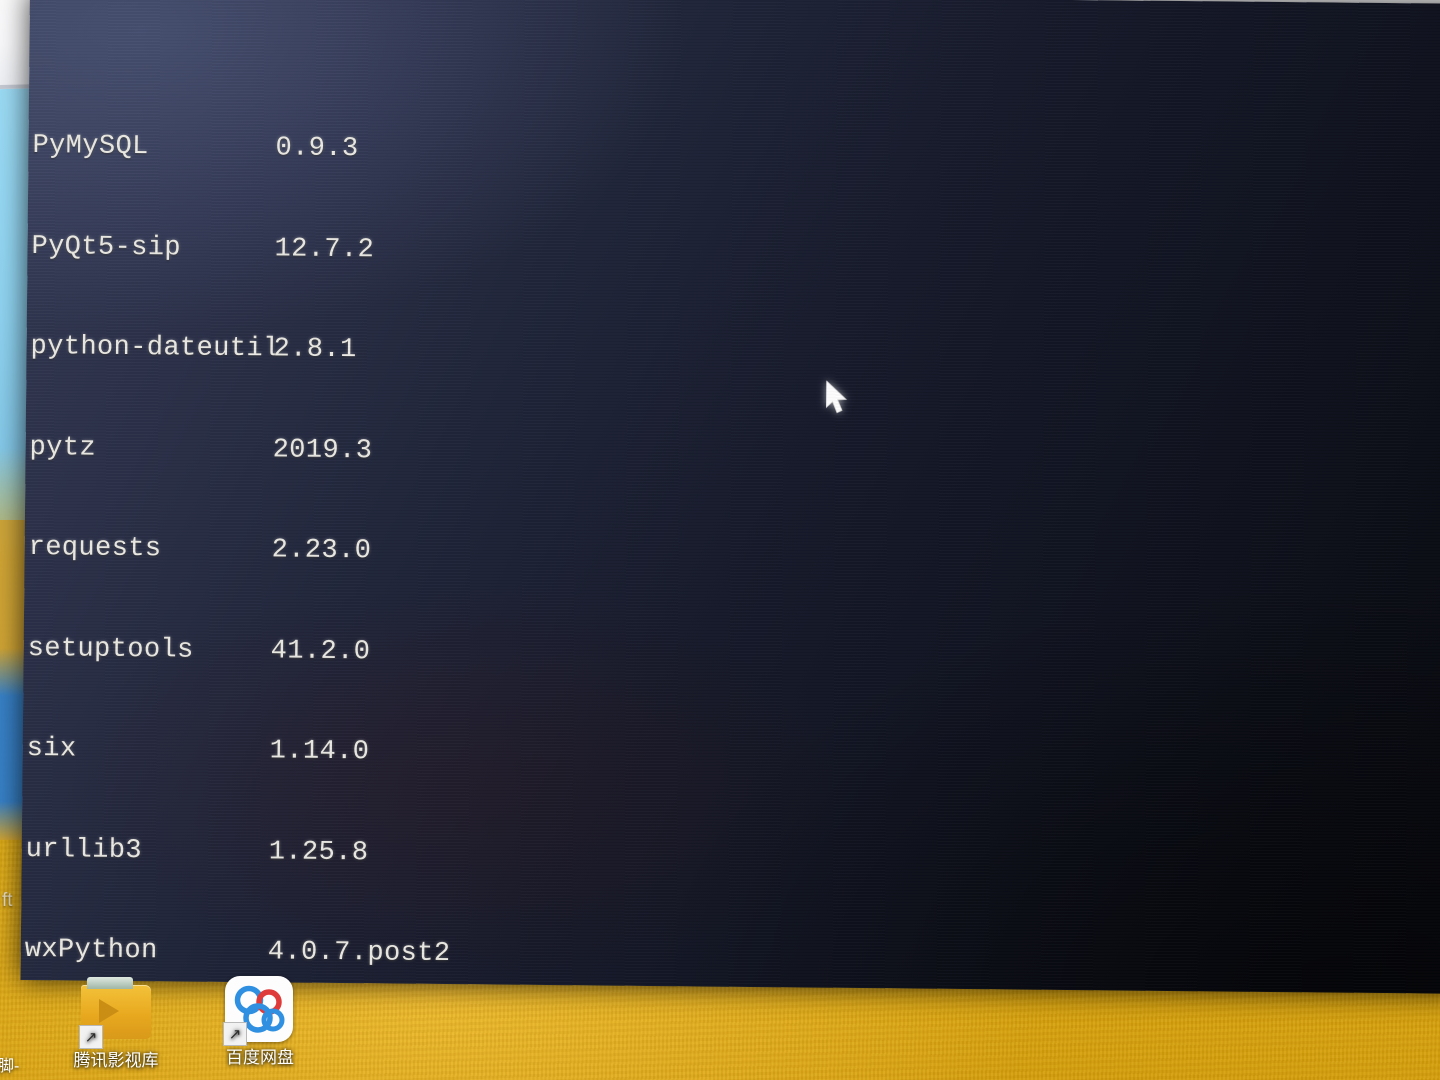  What do you see at coordinates (91, 950) in the screenshot?
I see `package-name: wxPython` at bounding box center [91, 950].